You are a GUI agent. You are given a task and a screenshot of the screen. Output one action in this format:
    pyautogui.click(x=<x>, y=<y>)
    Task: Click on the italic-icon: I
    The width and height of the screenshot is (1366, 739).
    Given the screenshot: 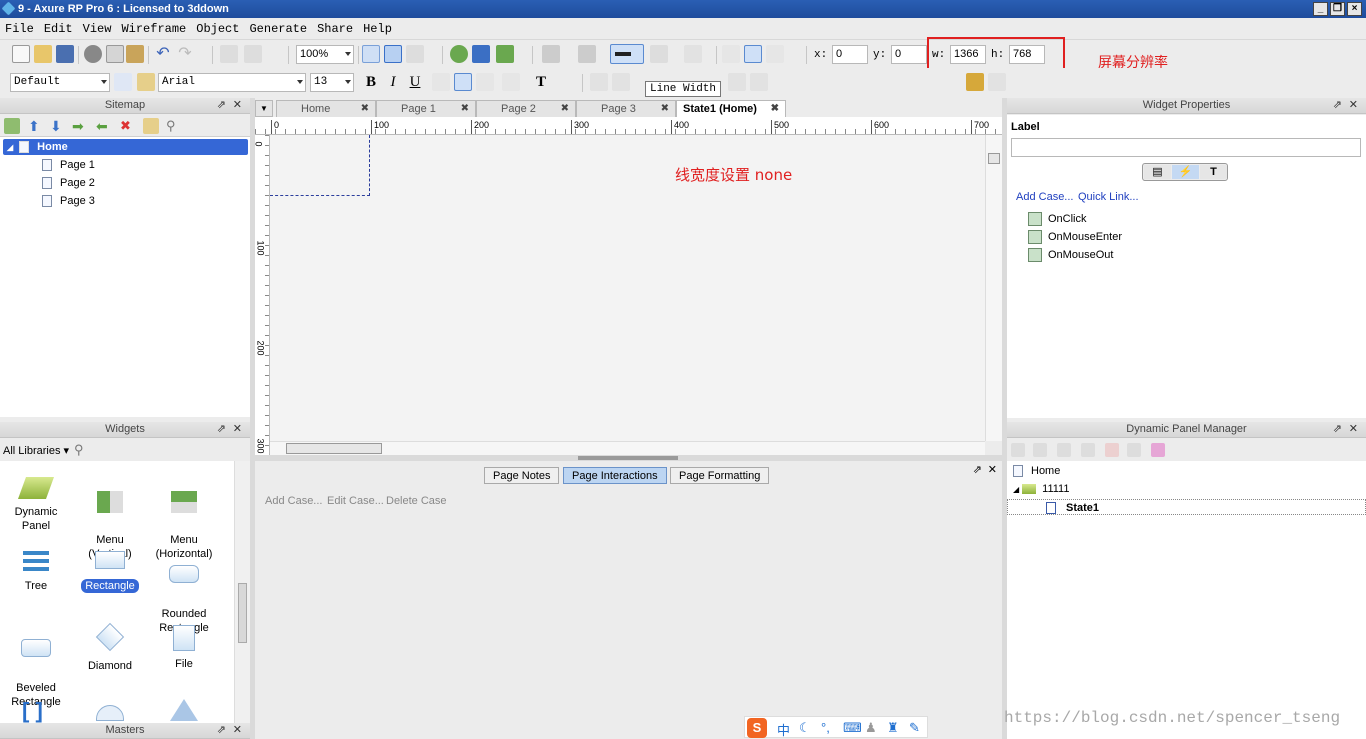 What is the action you would take?
    pyautogui.click(x=393, y=82)
    